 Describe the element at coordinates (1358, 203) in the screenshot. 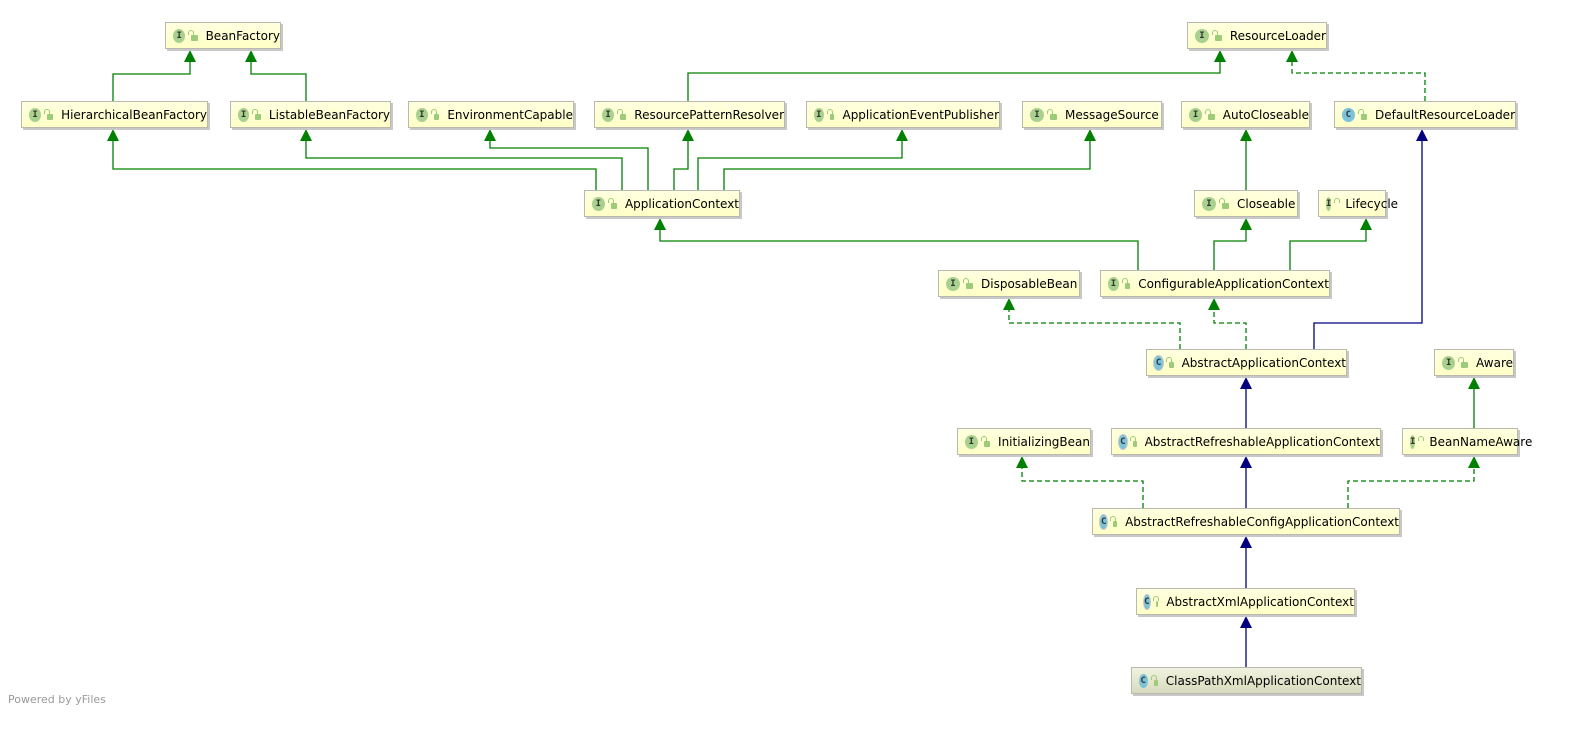

I see `class-node-lifecycle: I Lifecycle` at that location.